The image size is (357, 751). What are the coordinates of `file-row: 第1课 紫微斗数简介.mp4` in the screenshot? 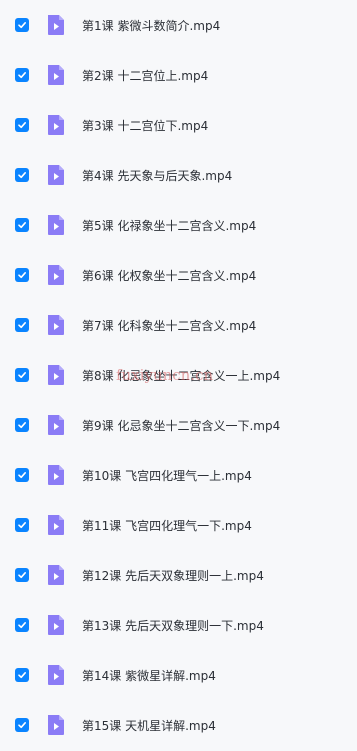 It's located at (178, 25).